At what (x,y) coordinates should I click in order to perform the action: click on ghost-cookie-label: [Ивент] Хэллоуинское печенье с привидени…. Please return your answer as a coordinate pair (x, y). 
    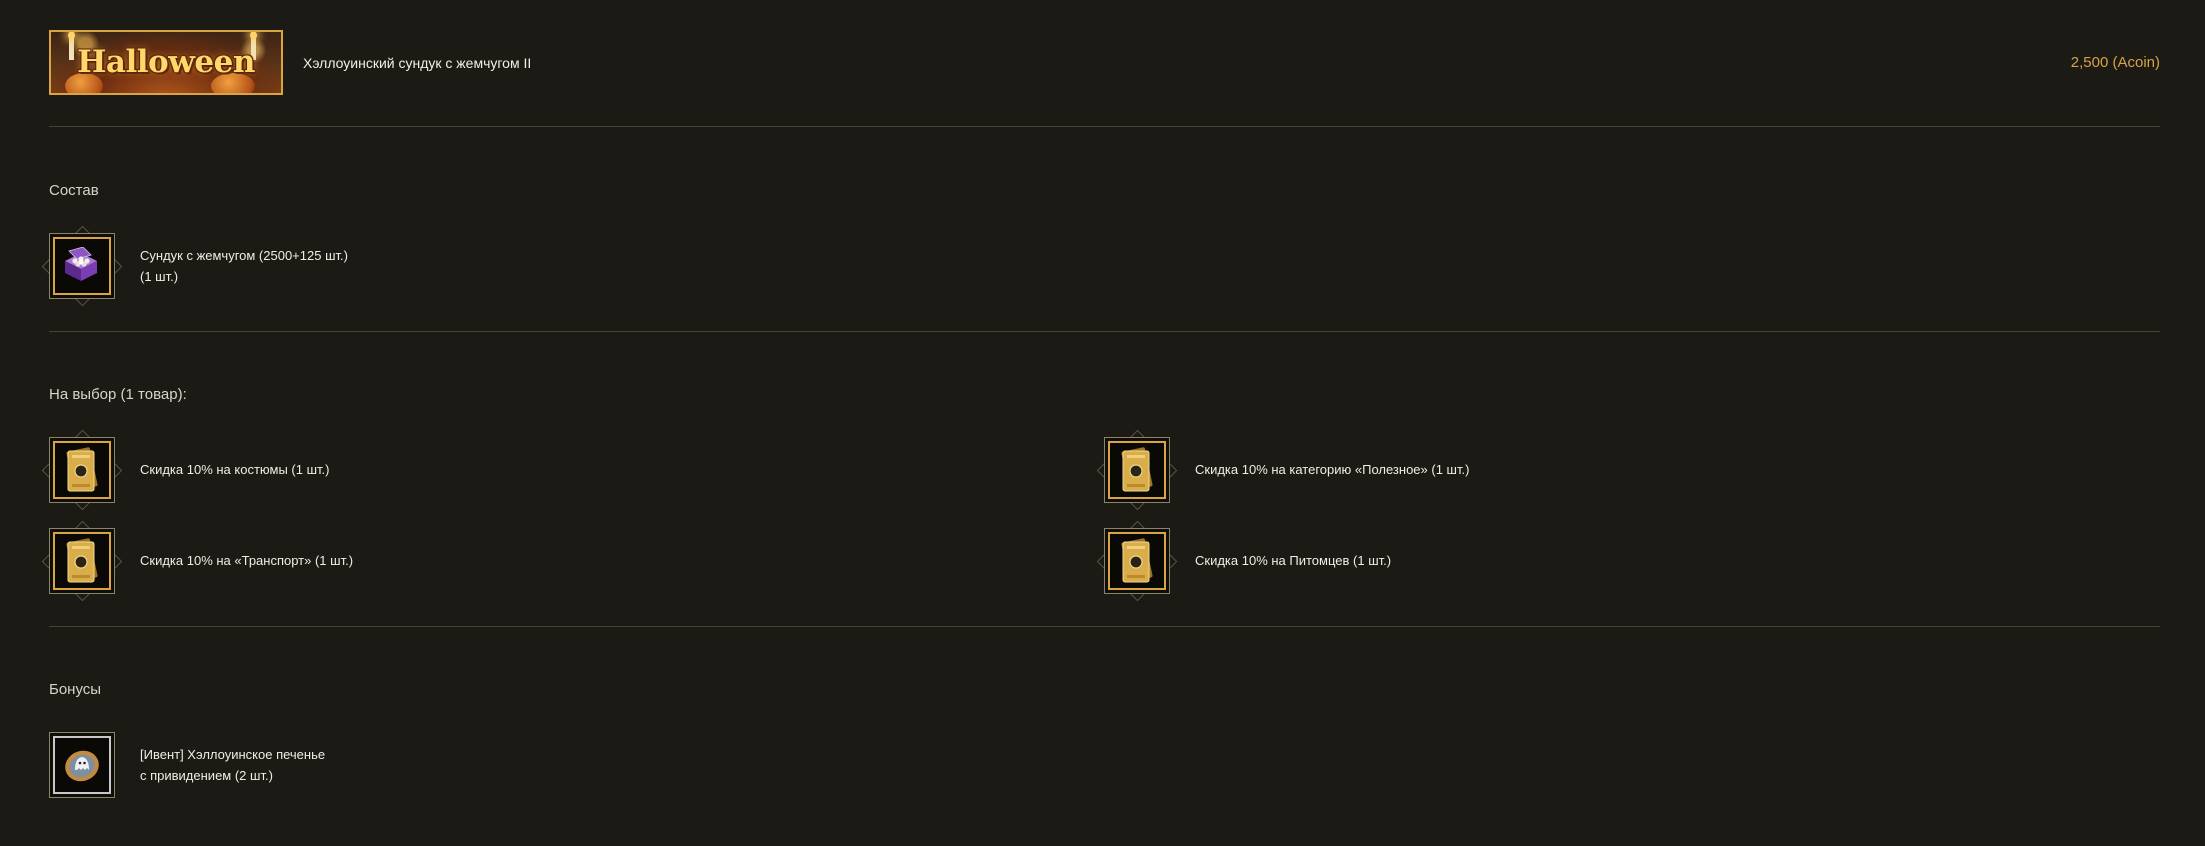
    Looking at the image, I should click on (232, 765).